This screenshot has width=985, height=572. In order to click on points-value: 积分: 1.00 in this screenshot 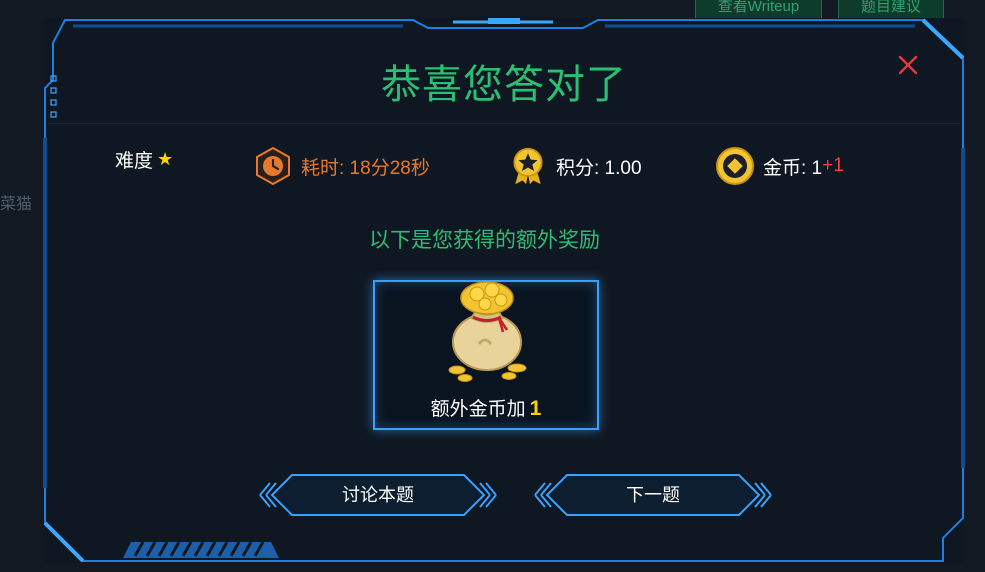, I will do `click(599, 168)`.